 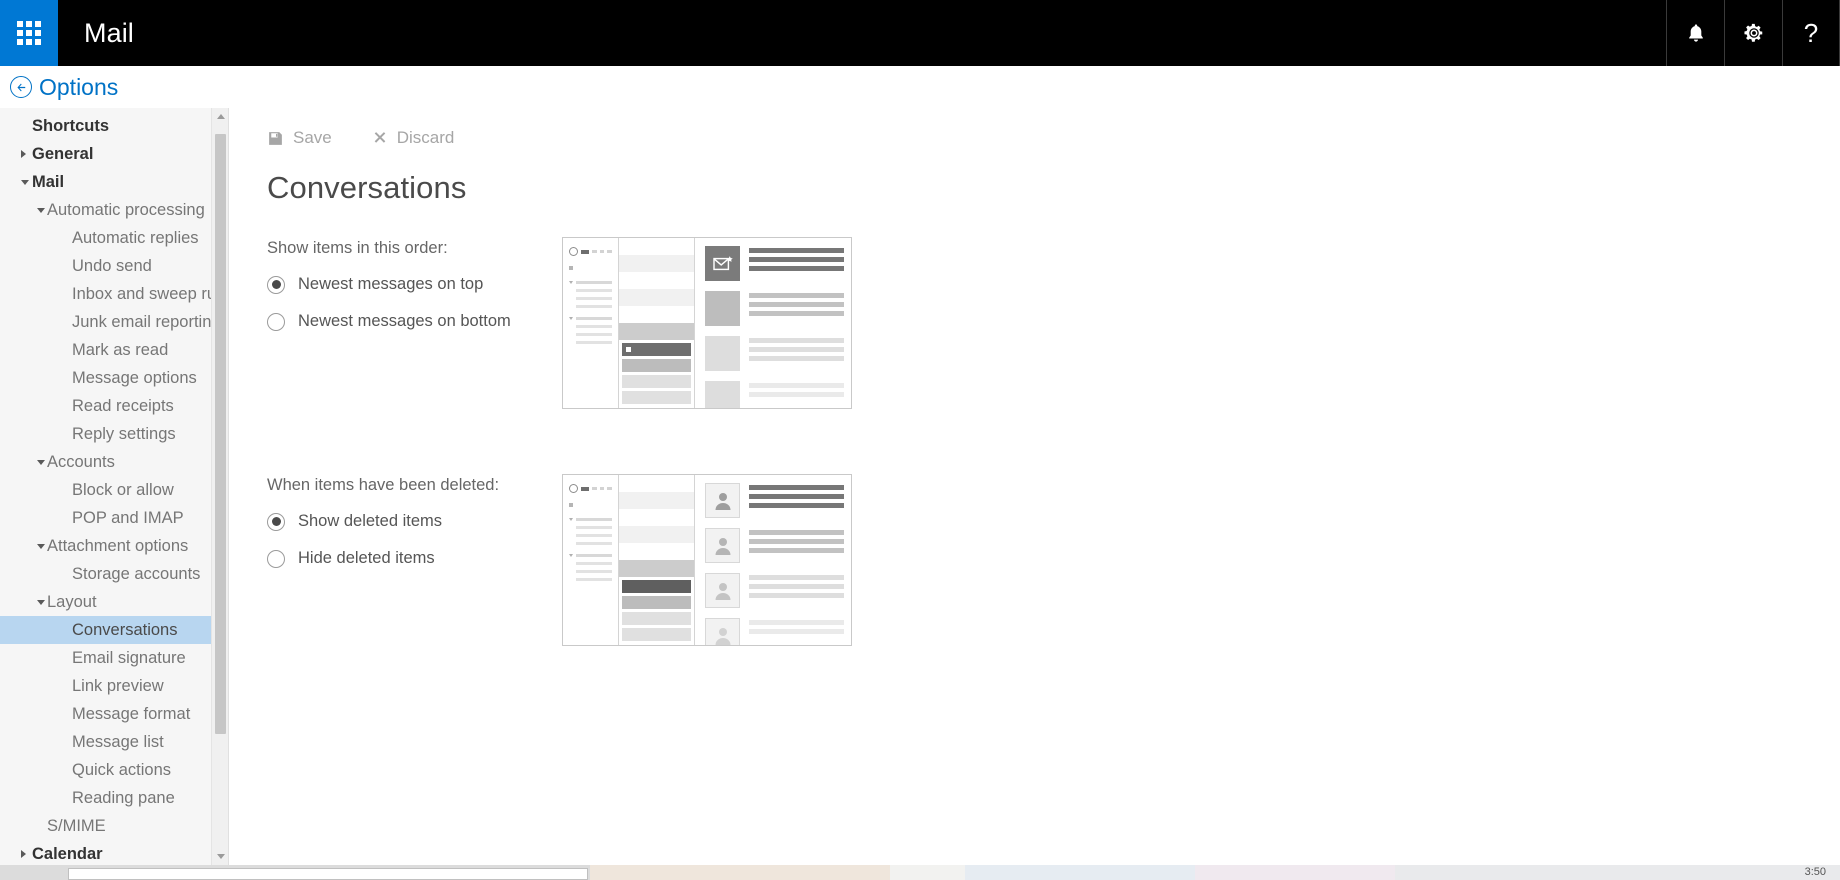 What do you see at coordinates (276, 521) in the screenshot?
I see `radio-show-deleted-indicator` at bounding box center [276, 521].